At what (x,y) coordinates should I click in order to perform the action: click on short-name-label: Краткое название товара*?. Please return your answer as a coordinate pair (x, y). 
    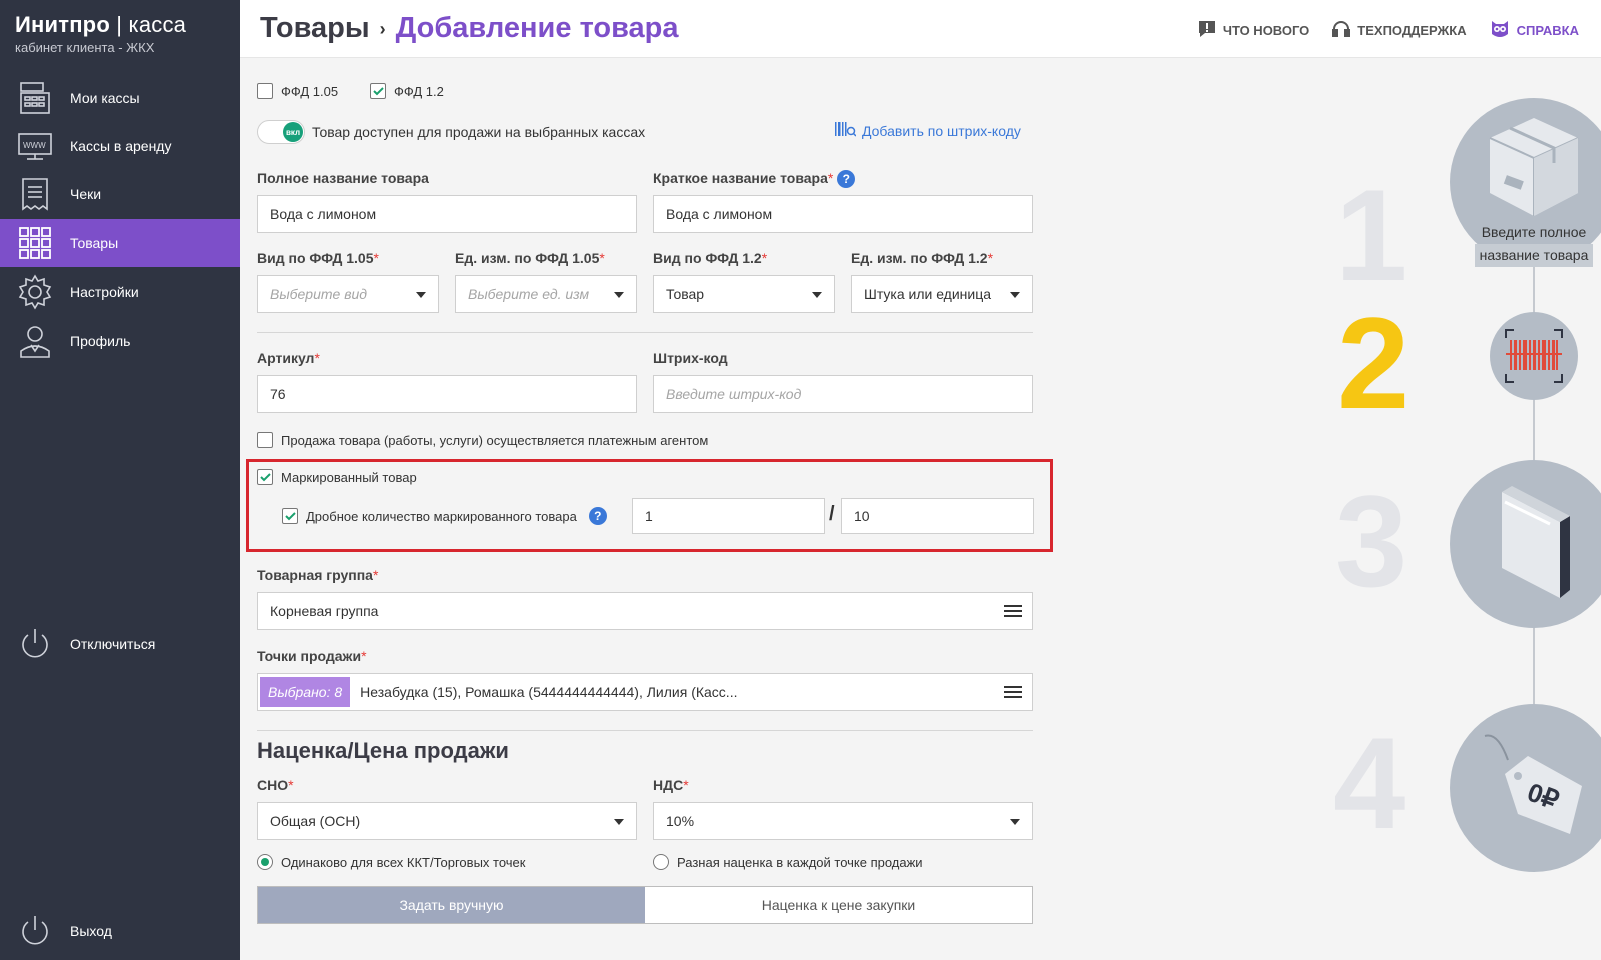
    Looking at the image, I should click on (754, 179).